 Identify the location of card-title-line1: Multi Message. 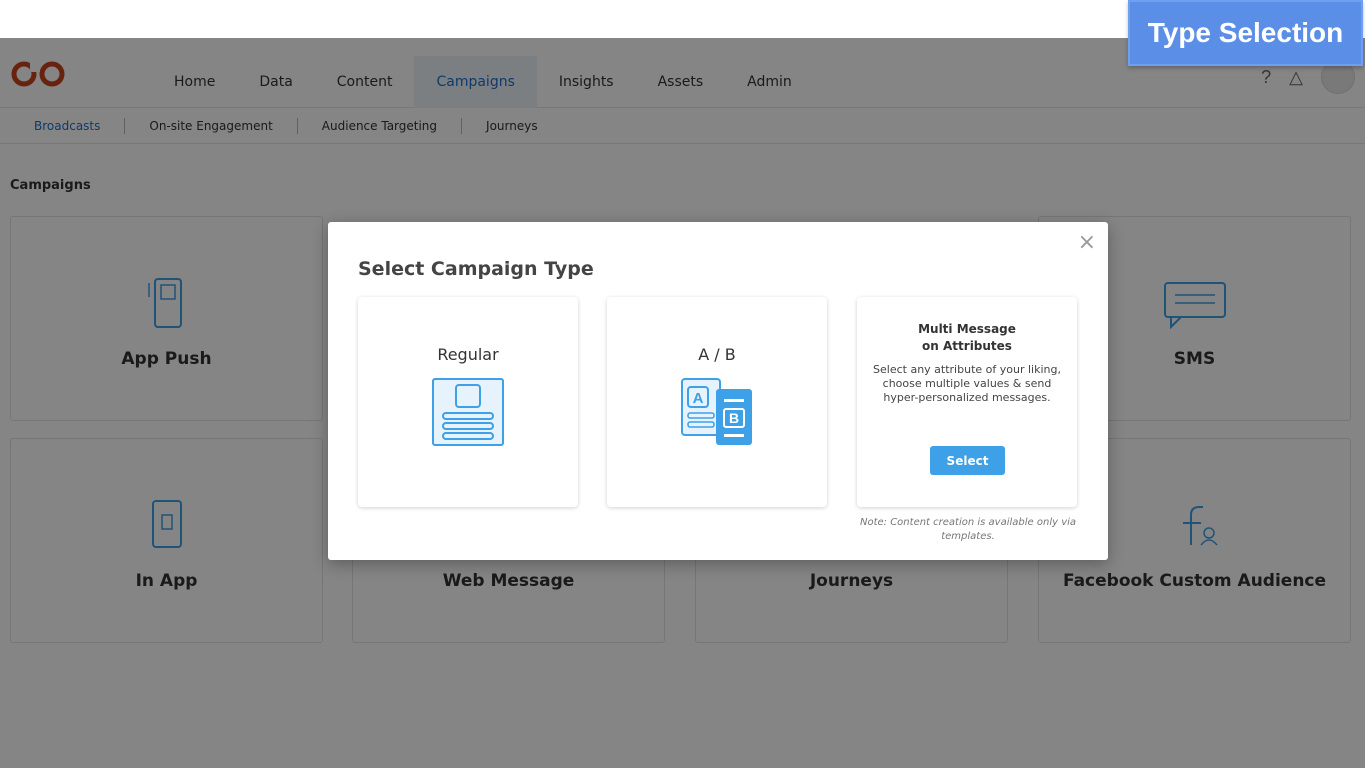
(967, 329).